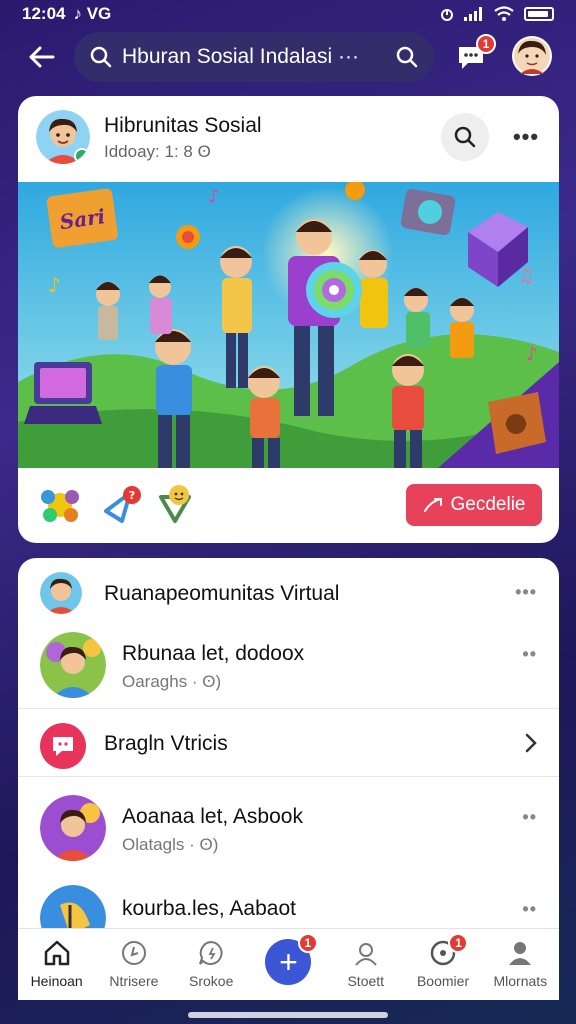 The height and width of the screenshot is (1024, 576). I want to click on avatar-image, so click(532, 56).